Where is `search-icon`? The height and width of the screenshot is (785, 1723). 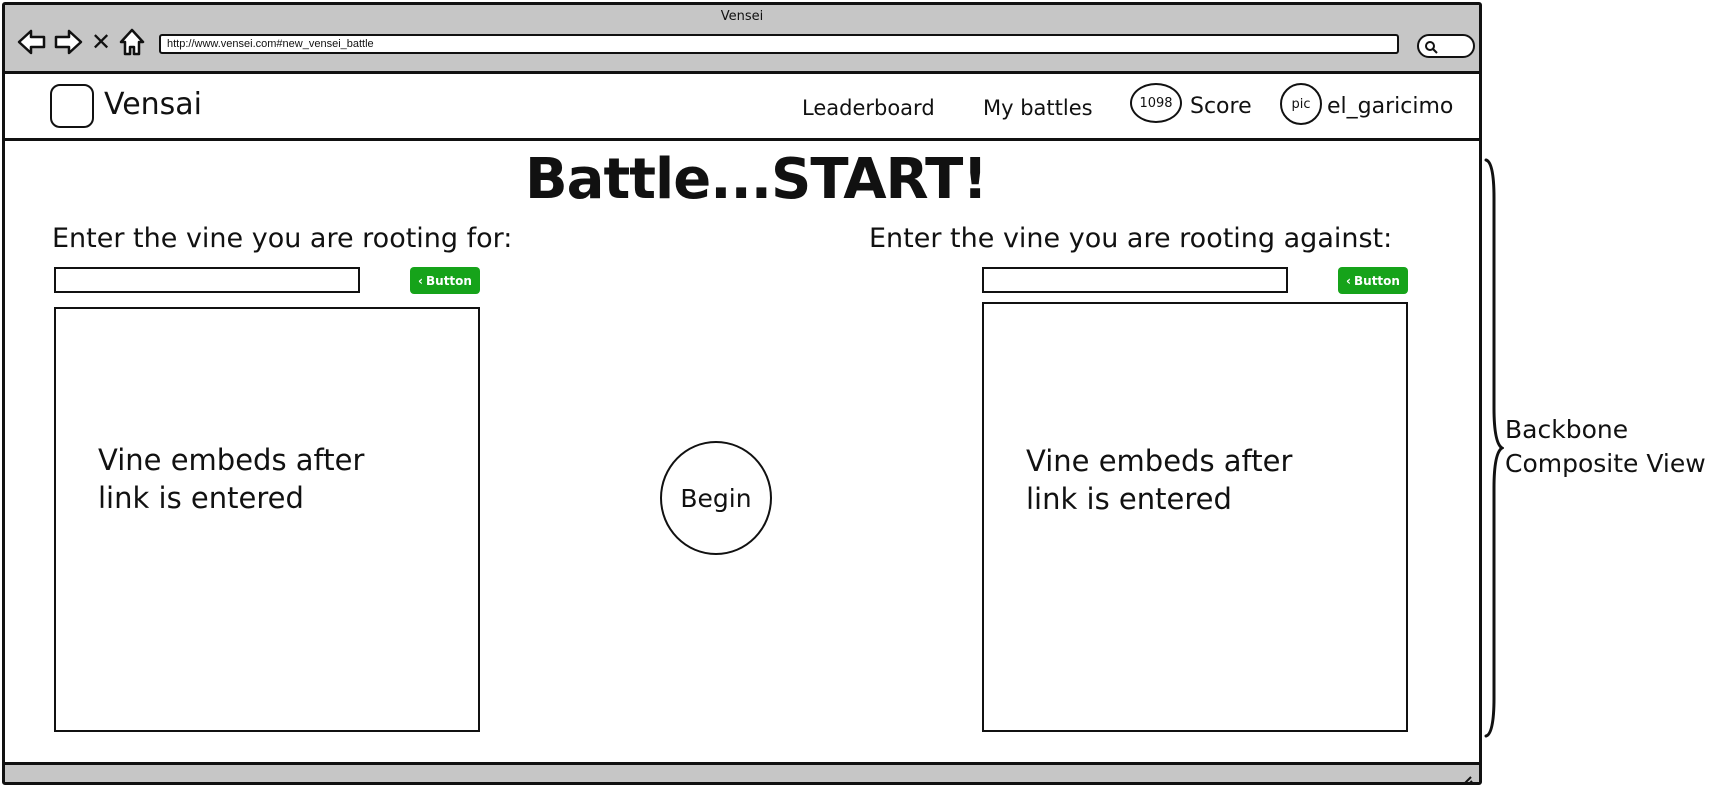
search-icon is located at coordinates (1431, 47).